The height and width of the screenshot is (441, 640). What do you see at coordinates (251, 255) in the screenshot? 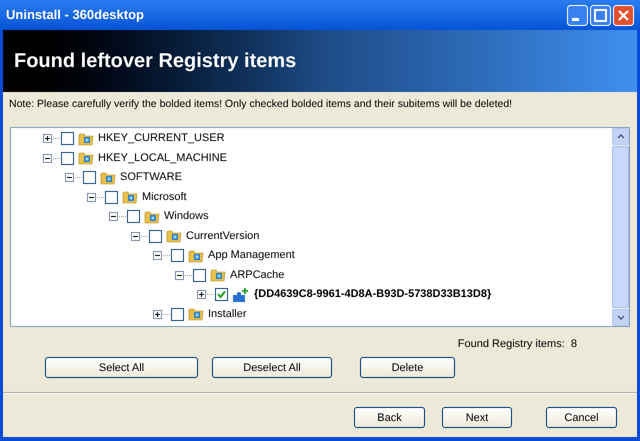
I see `tree-item-label: App Management` at bounding box center [251, 255].